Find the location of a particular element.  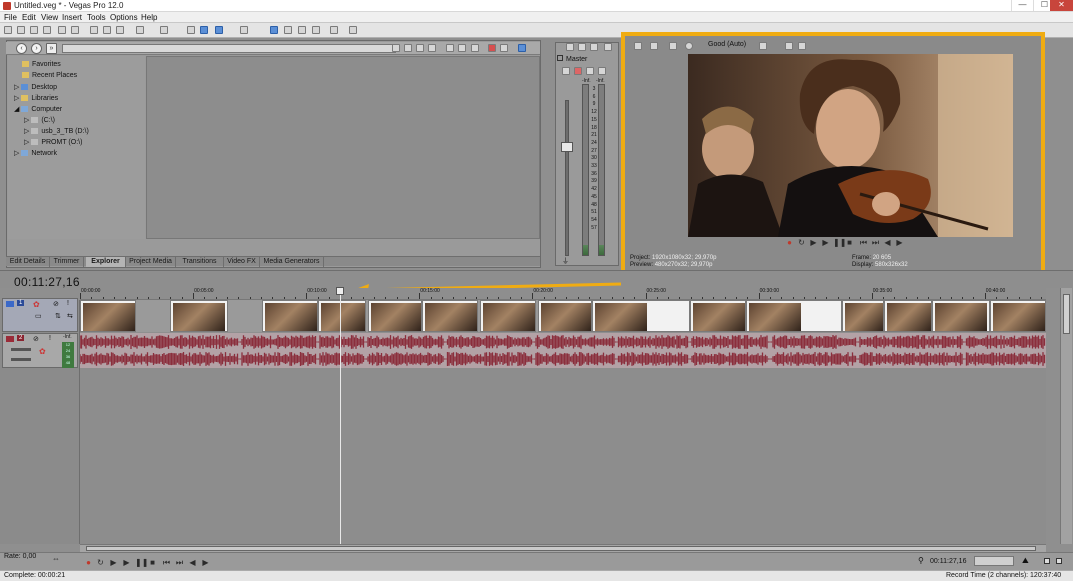

tree-item-network: ▷ Network is located at coordinates (35, 153).